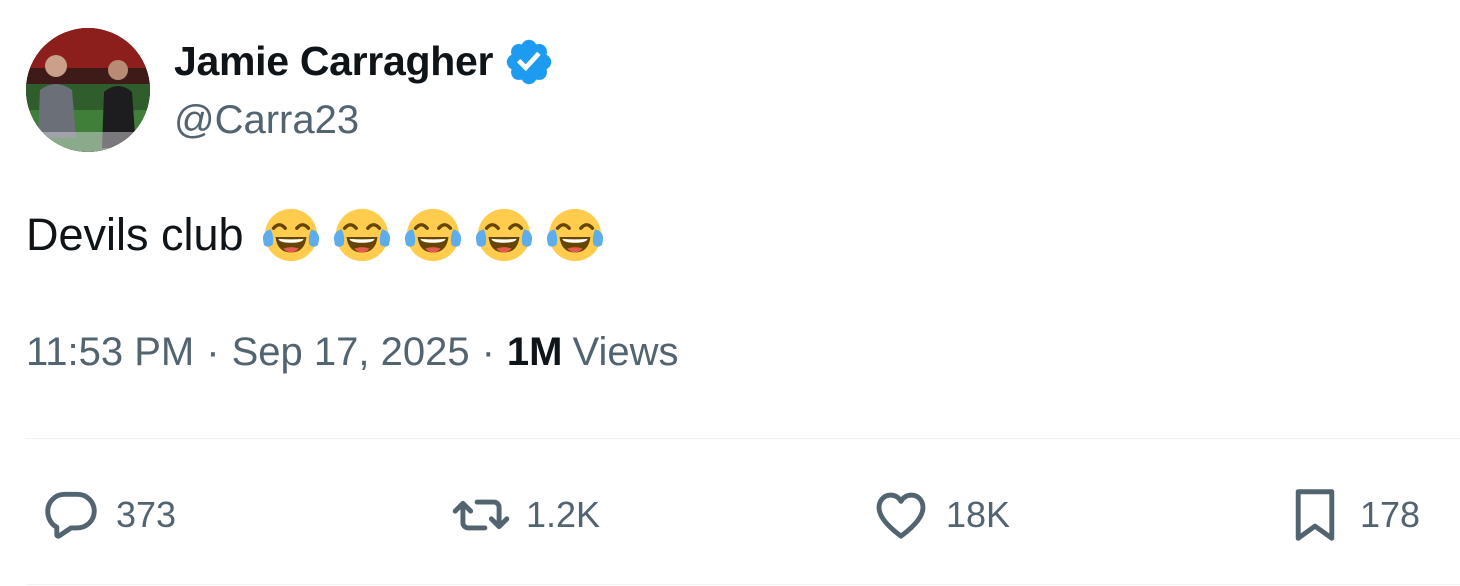 The height and width of the screenshot is (586, 1460). I want to click on reply-icon, so click(71, 515).